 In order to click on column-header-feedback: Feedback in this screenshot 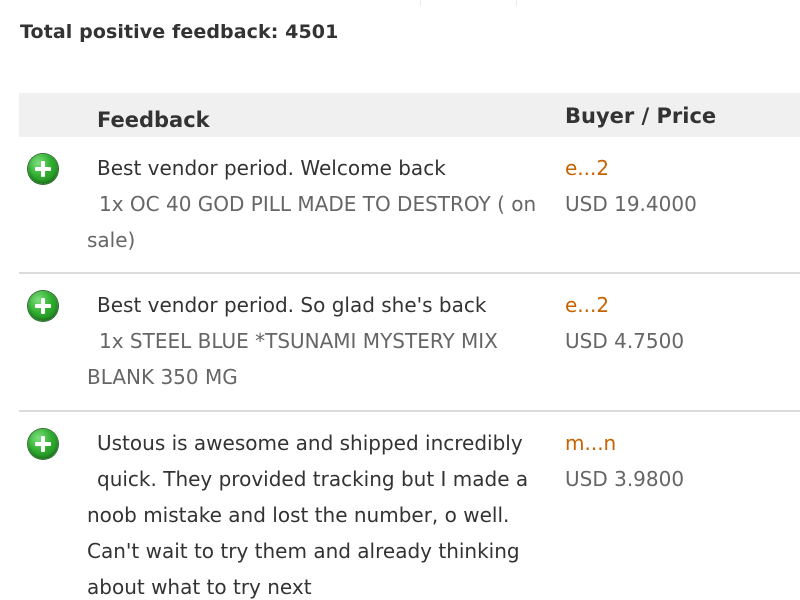, I will do `click(153, 120)`.